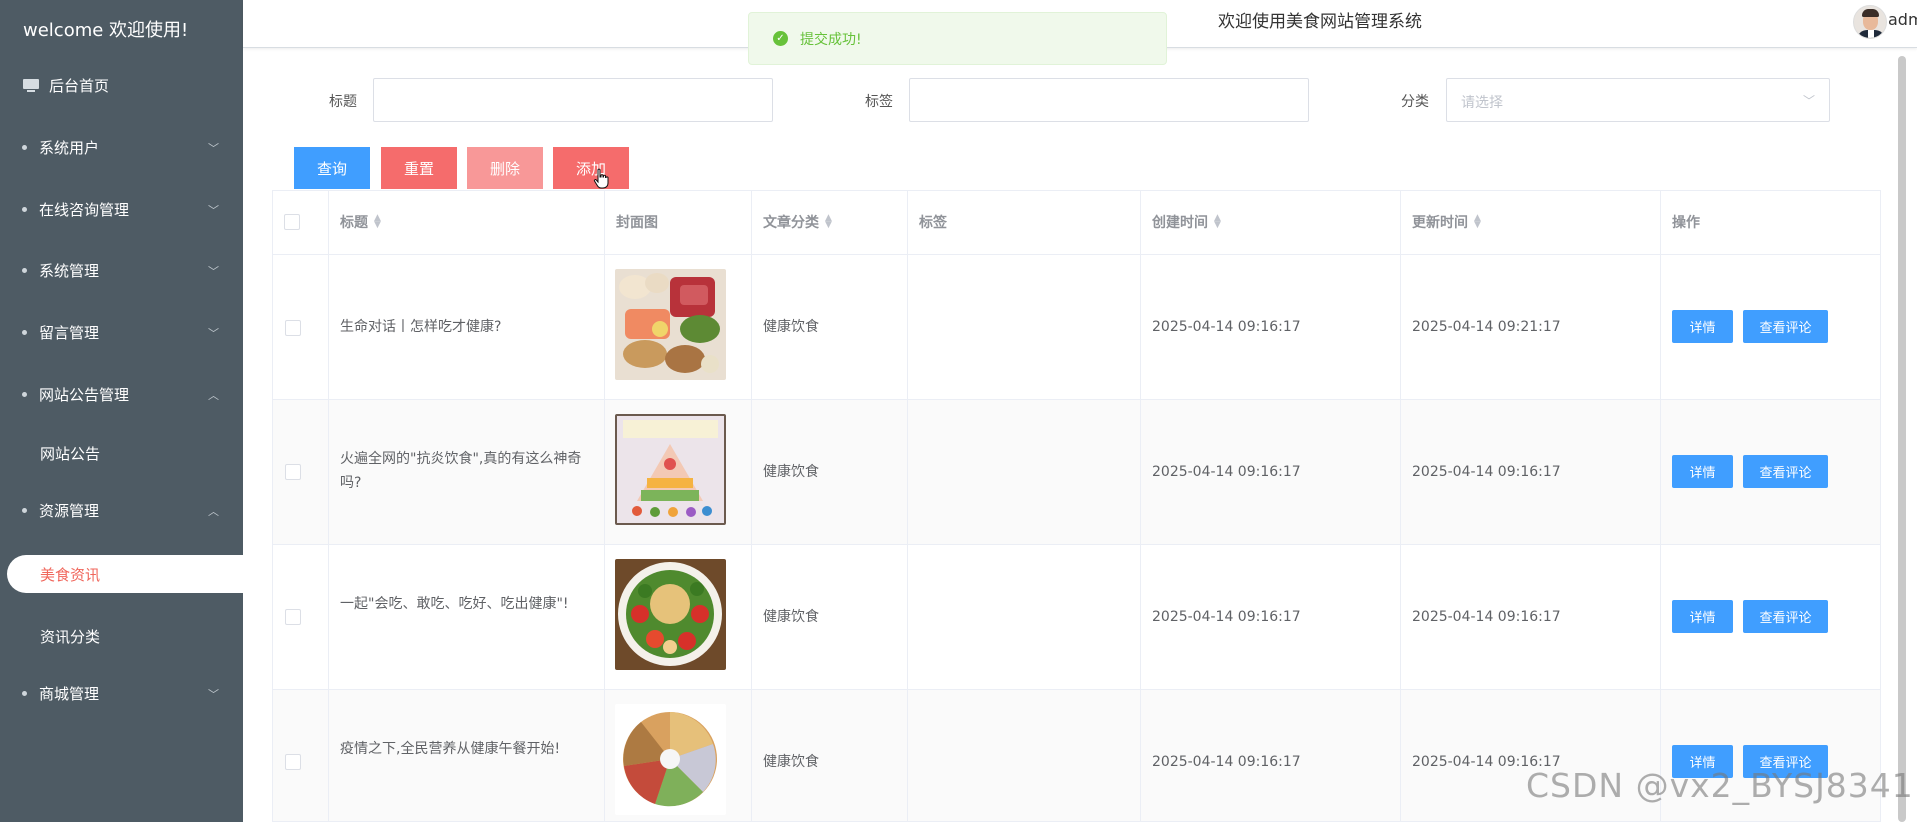  I want to click on search-button: 查询, so click(332, 168).